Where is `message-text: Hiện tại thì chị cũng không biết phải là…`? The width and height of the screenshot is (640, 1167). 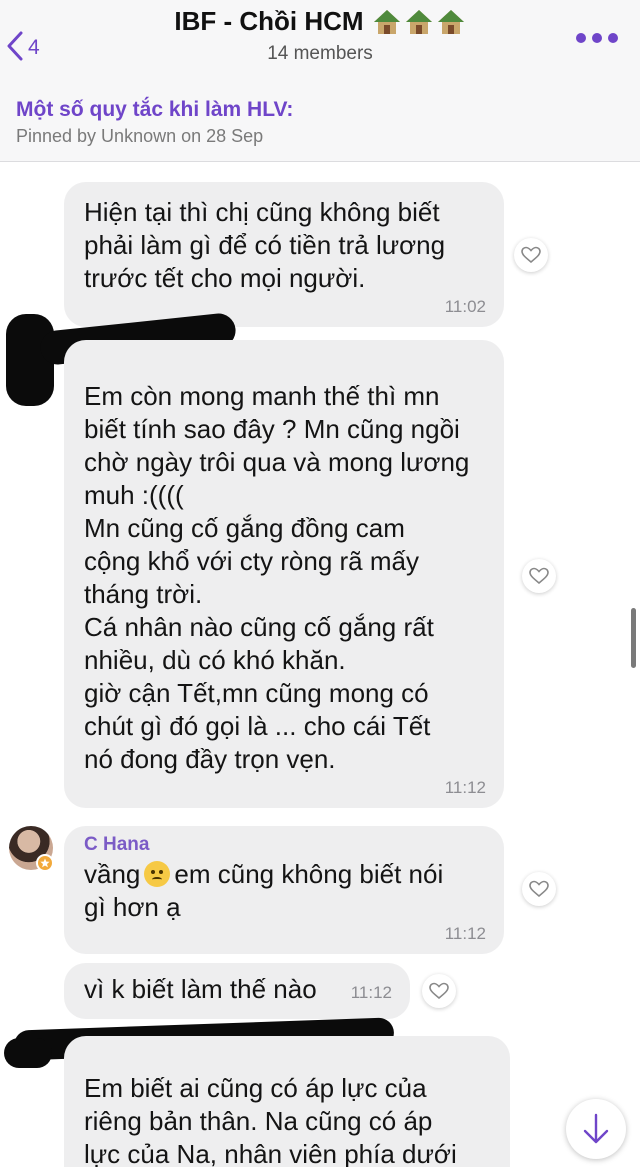 message-text: Hiện tại thì chị cũng không biết phải là… is located at coordinates (265, 245).